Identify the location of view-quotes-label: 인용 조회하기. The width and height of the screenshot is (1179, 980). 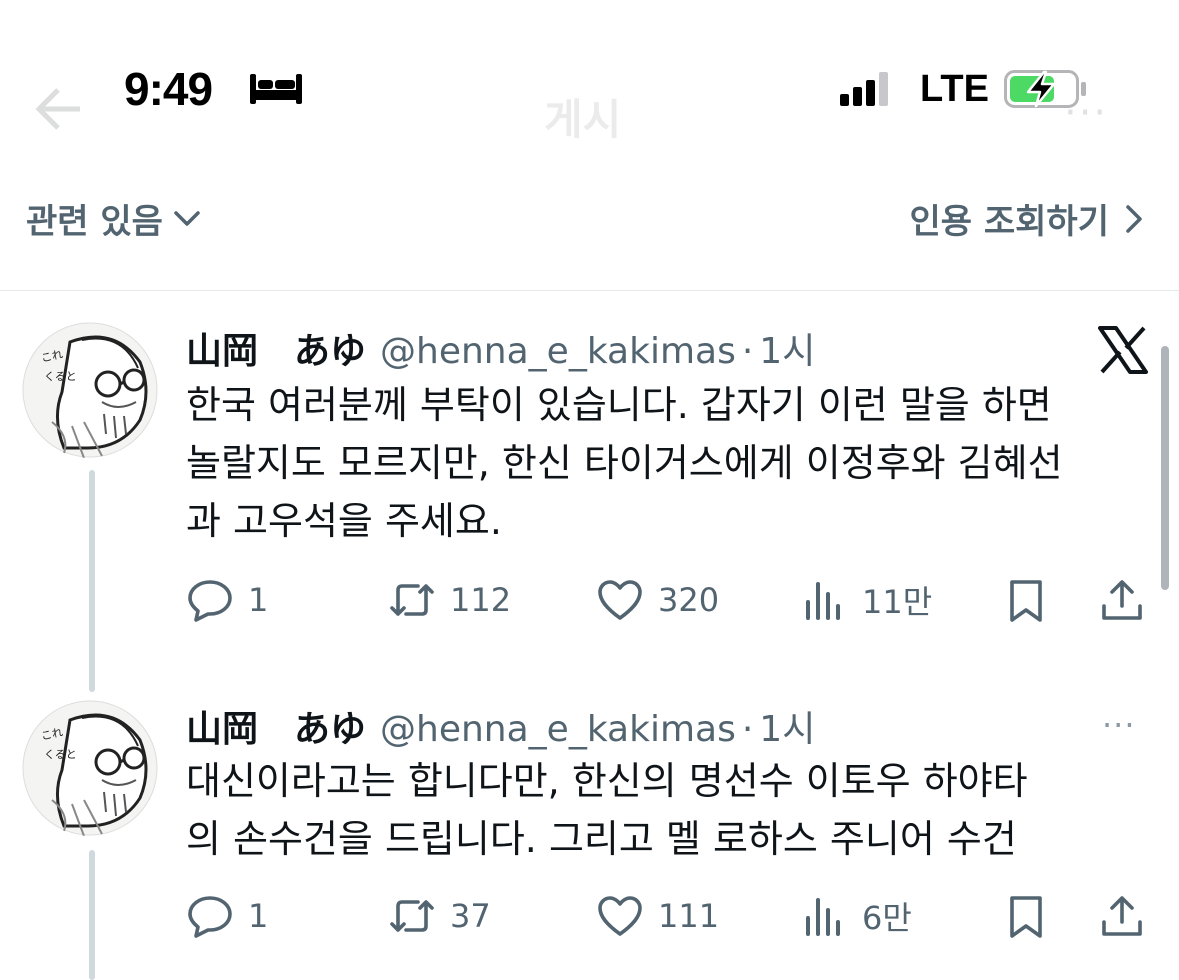
(1009, 222).